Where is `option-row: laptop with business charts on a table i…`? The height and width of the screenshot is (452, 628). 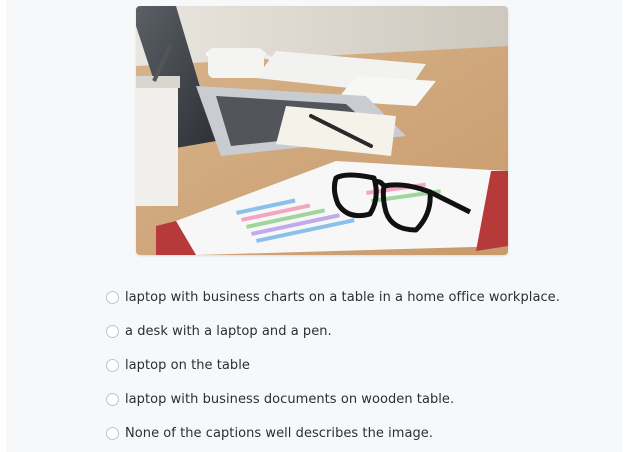
option-row: laptop with business charts on a table i… is located at coordinates (356, 297).